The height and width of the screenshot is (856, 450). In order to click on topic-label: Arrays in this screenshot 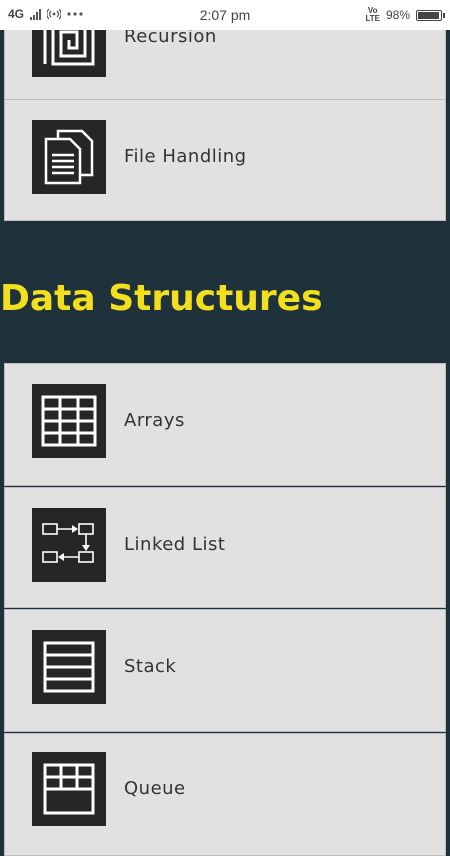, I will do `click(154, 420)`.